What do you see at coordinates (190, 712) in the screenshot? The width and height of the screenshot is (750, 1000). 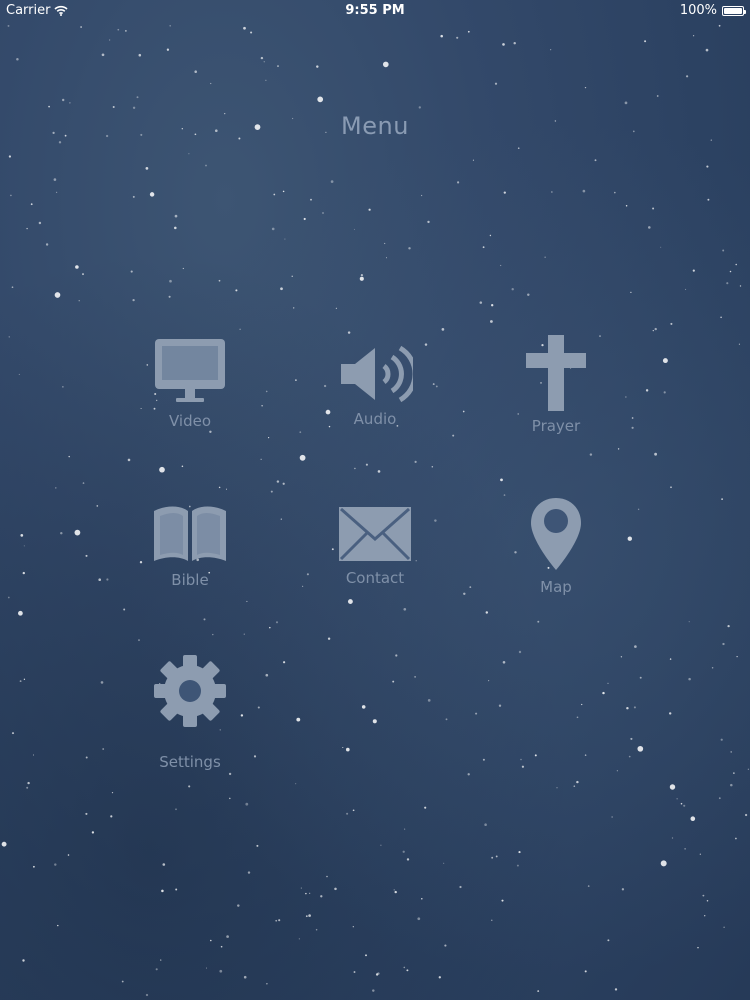 I see `menu-item-settings: Settings` at bounding box center [190, 712].